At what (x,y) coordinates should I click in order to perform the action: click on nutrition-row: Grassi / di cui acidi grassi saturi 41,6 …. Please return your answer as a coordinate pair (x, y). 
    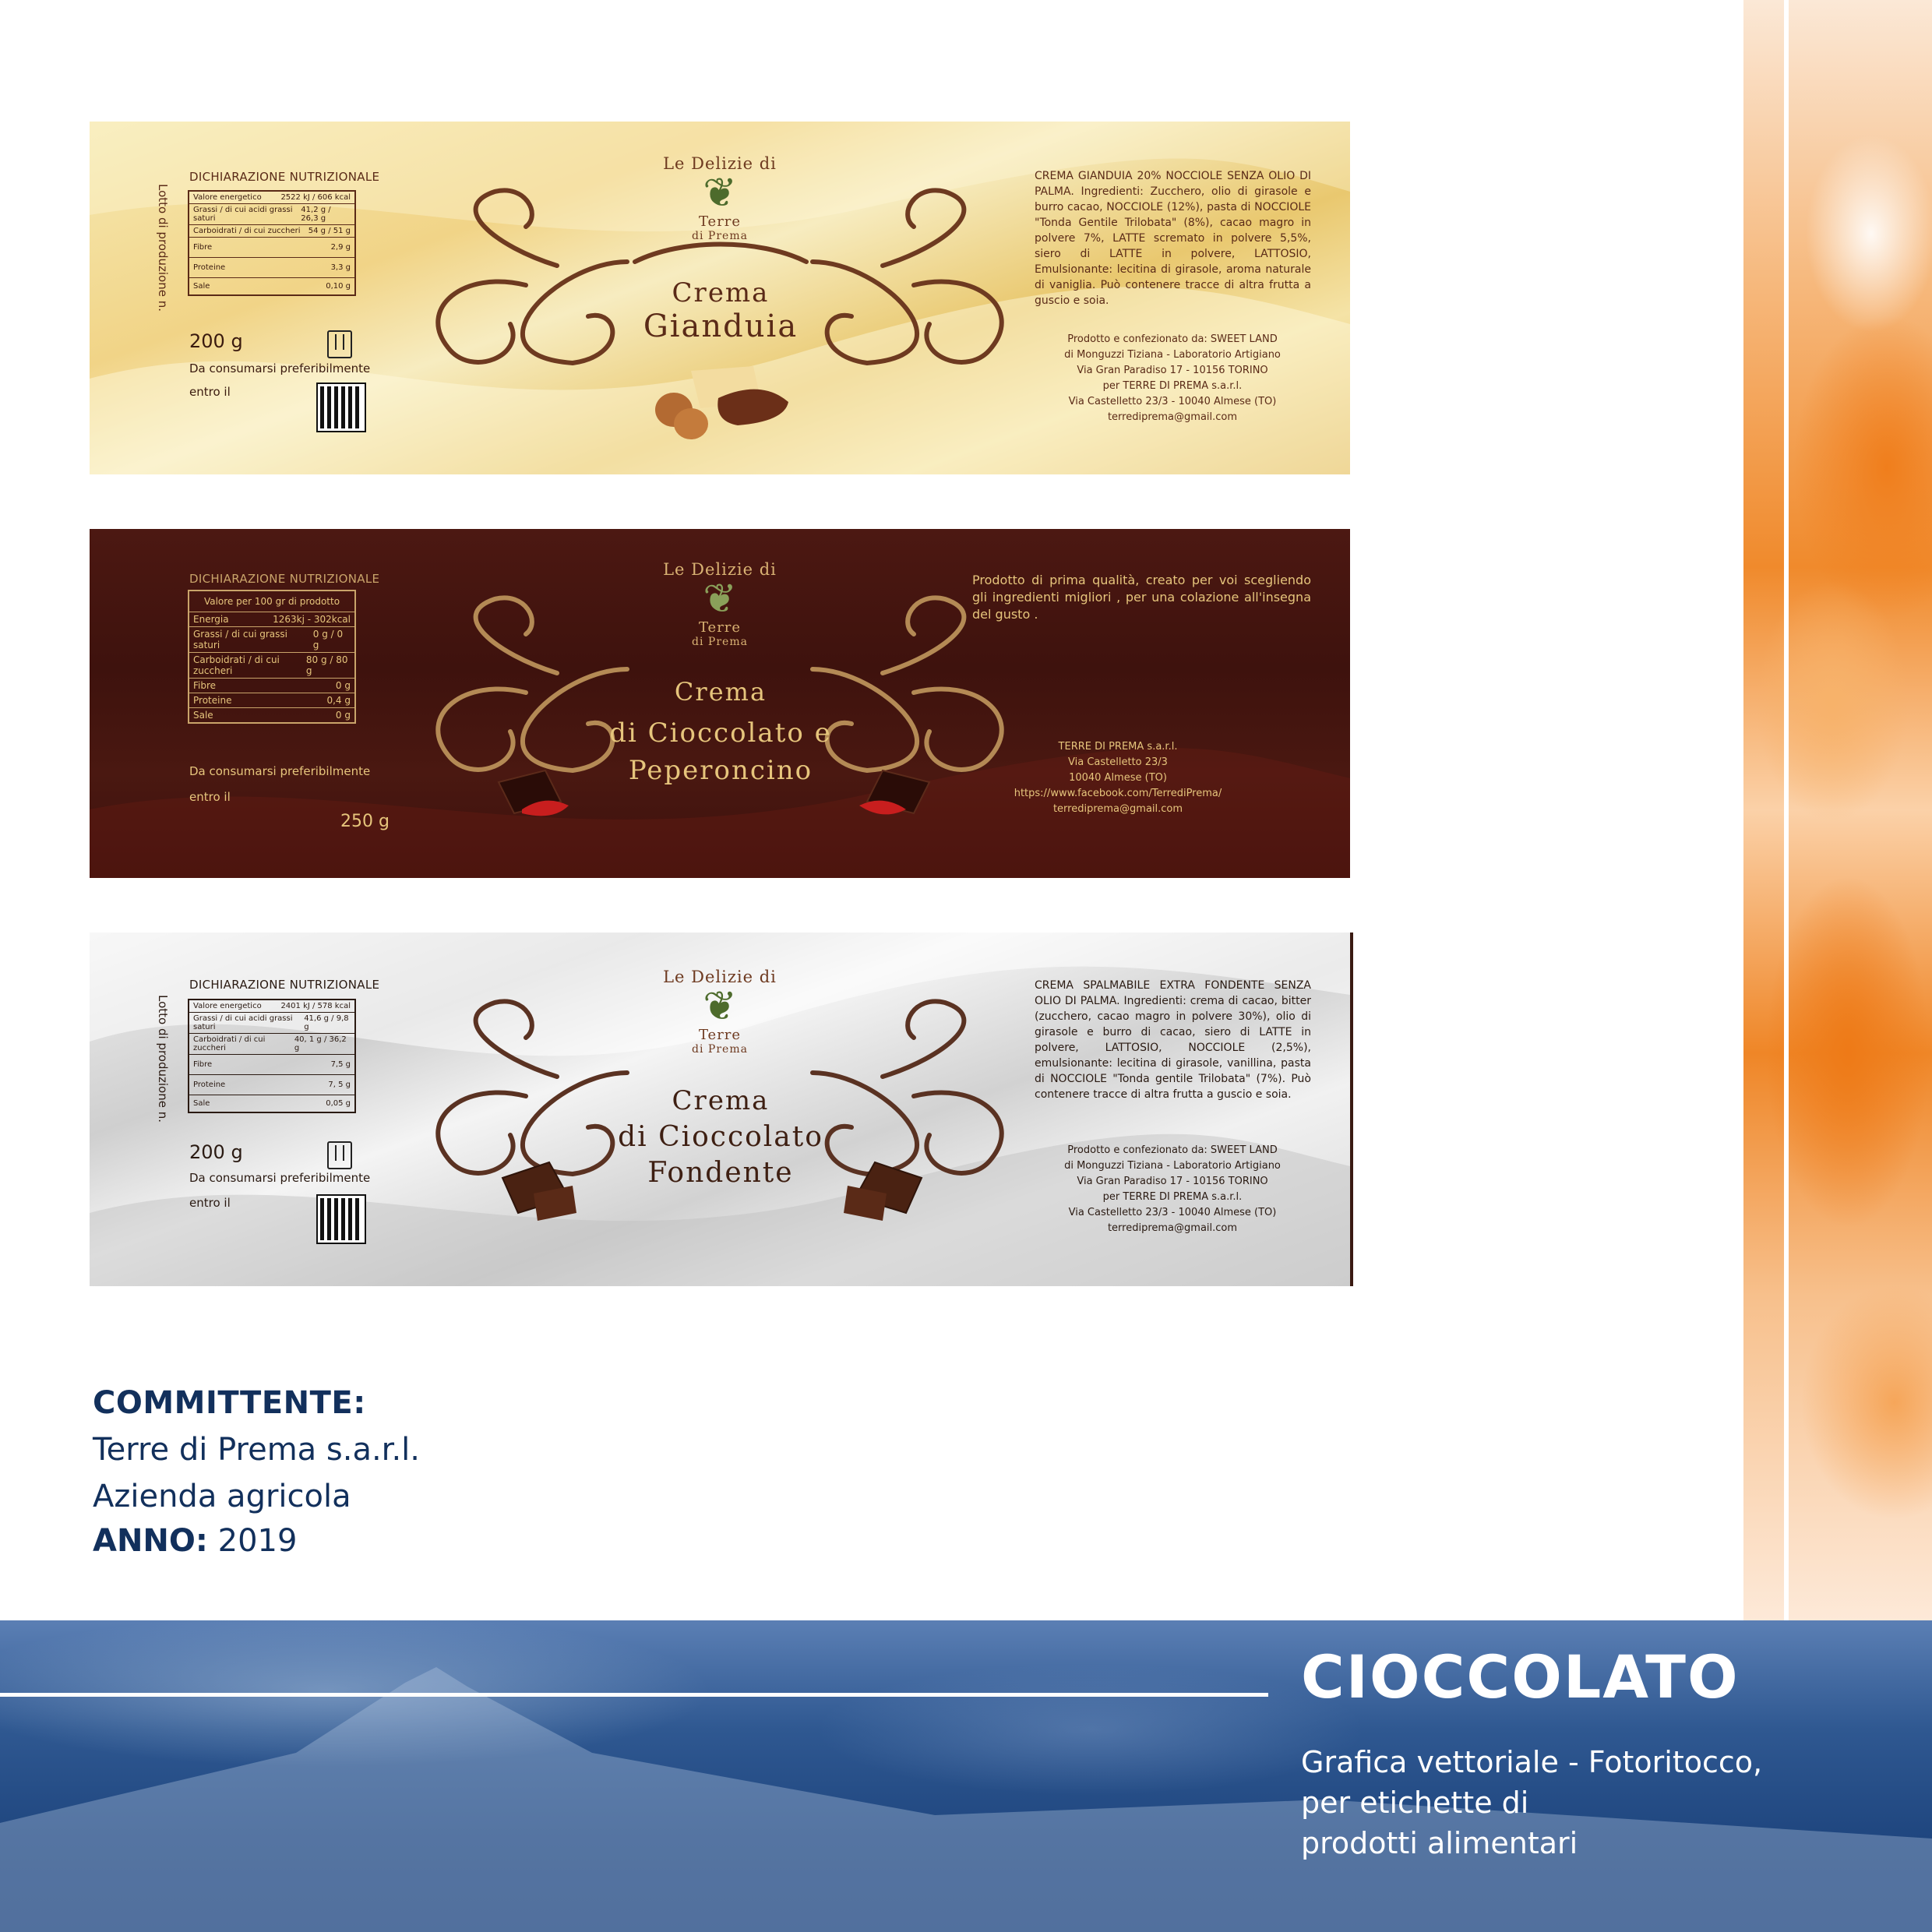
    Looking at the image, I should click on (271, 1024).